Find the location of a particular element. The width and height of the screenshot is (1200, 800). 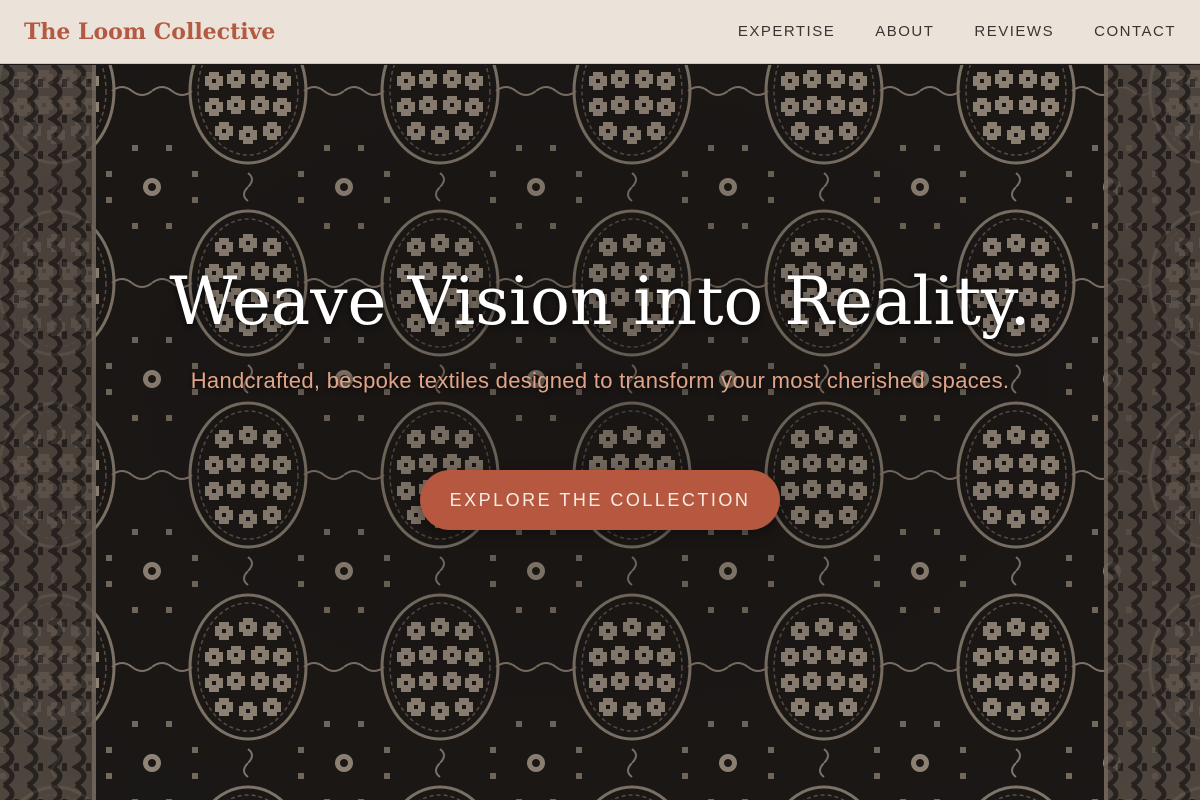

nav-link-expertise: EXPERTISE is located at coordinates (786, 31).